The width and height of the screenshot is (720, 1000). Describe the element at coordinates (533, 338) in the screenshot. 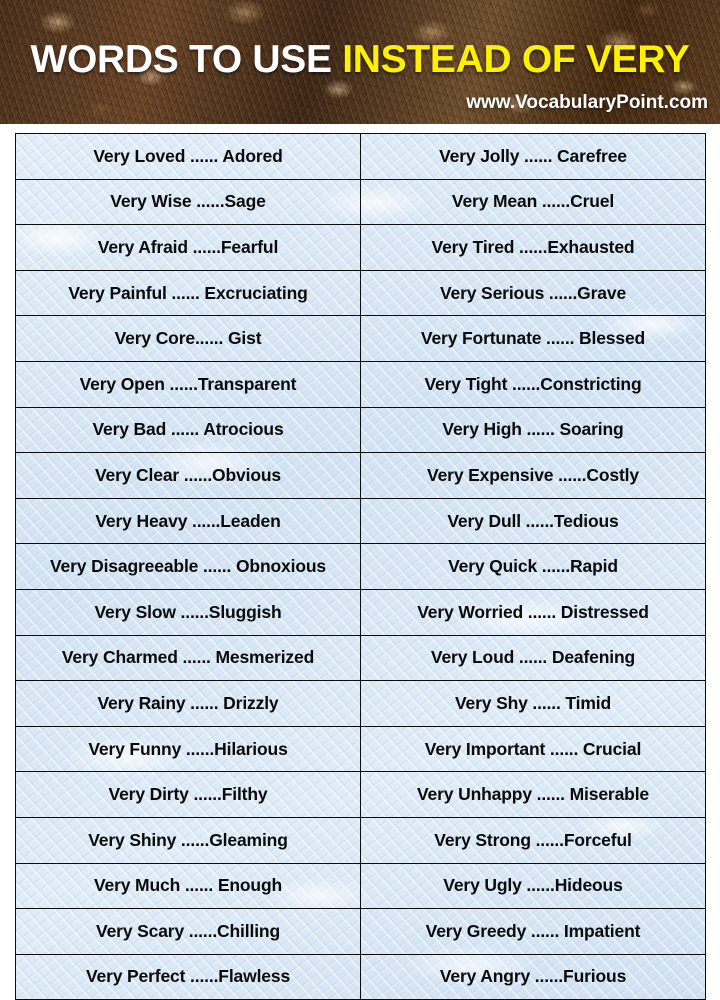

I see `word-pair-cell-right: Very Fortunate ...... Blessed` at that location.